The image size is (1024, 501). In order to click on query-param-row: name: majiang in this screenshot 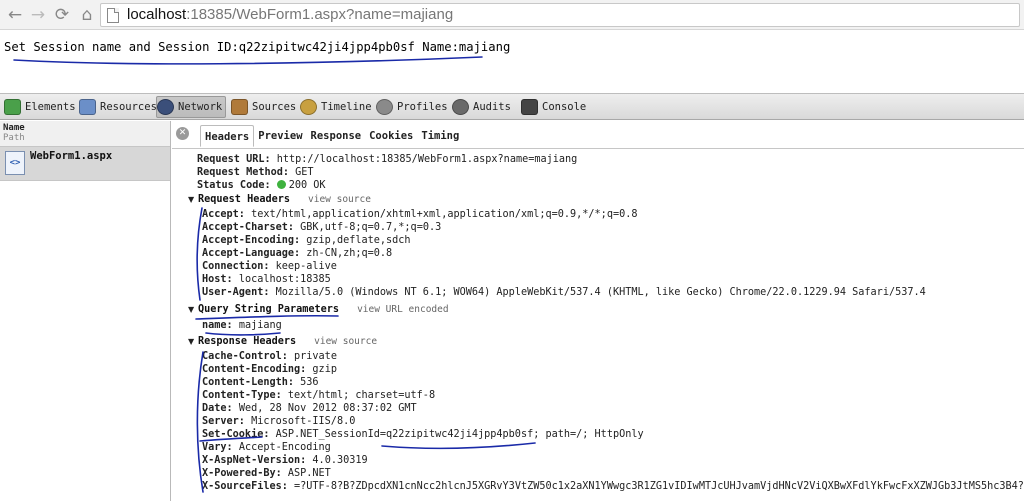, I will do `click(242, 325)`.